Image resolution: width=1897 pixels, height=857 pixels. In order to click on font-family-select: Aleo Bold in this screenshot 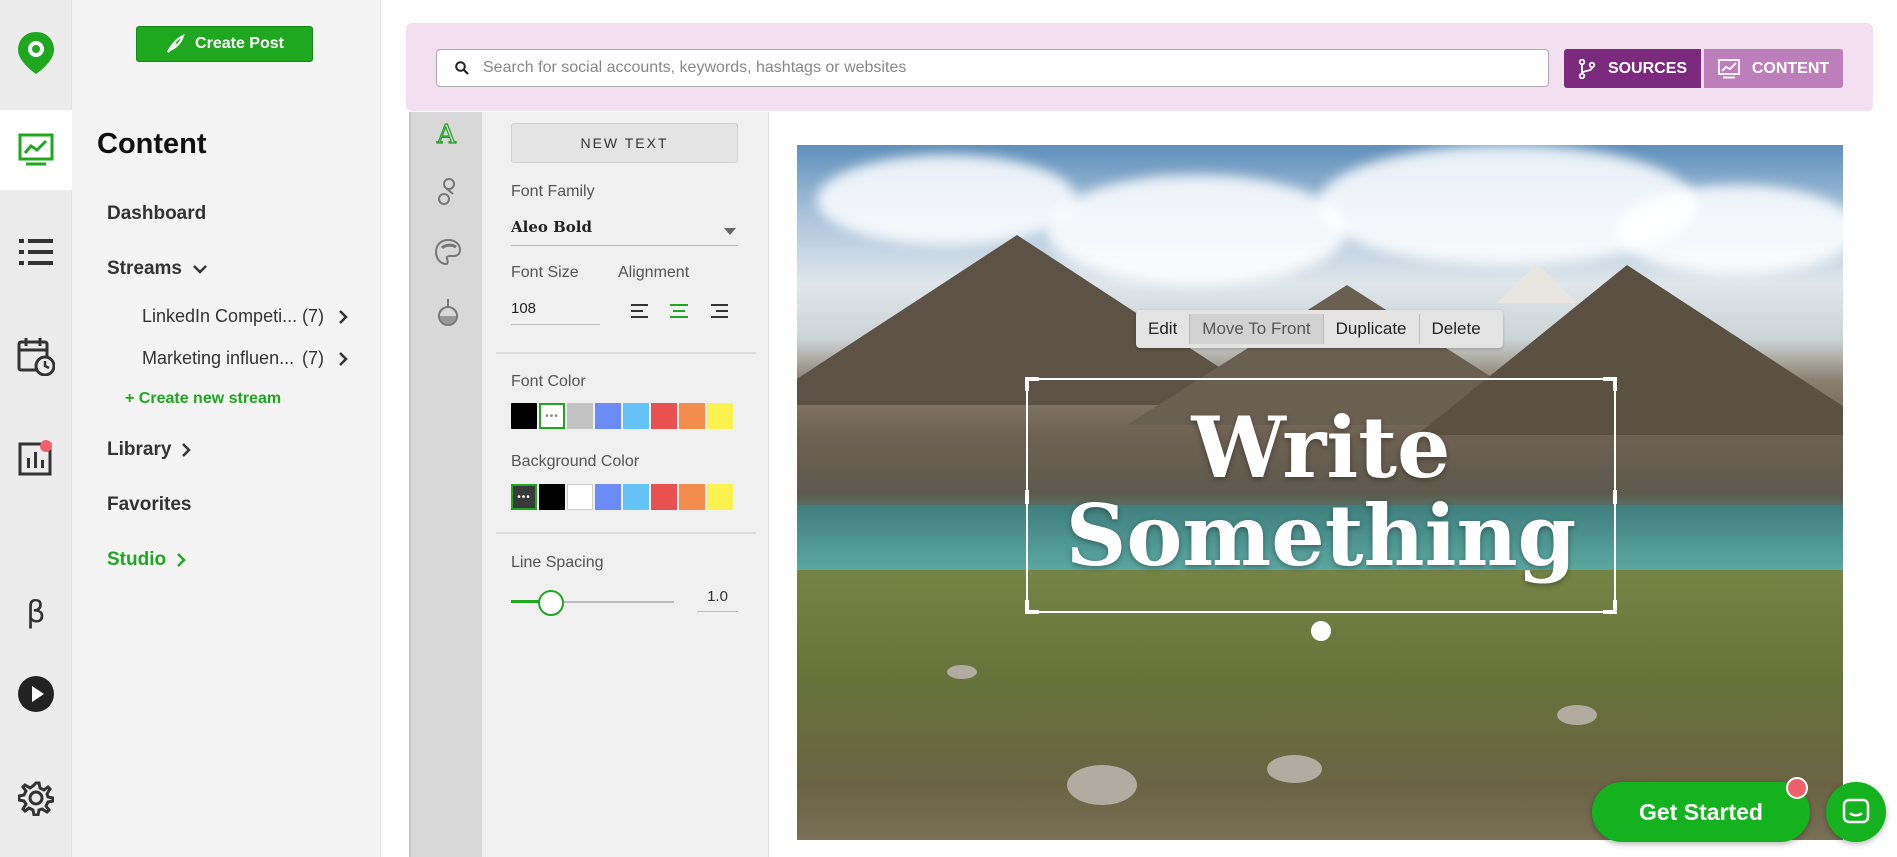, I will do `click(624, 230)`.